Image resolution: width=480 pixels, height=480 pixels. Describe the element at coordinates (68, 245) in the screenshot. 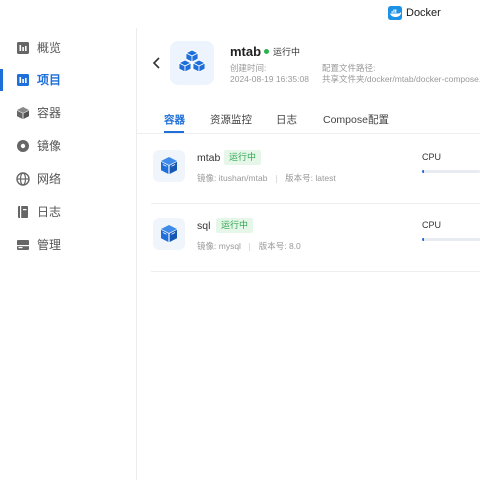

I see `sidebar-item-manage: 管理` at that location.